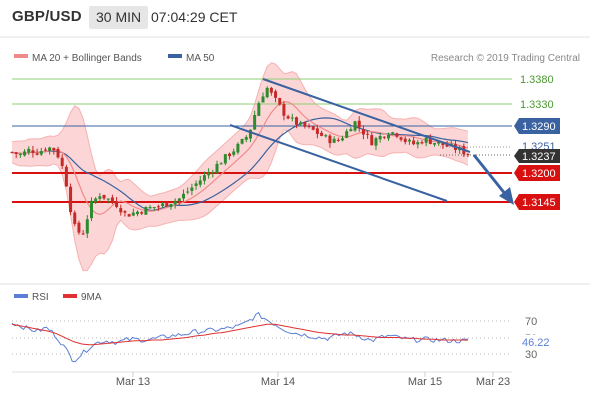 The width and height of the screenshot is (590, 400). Describe the element at coordinates (114, 58) in the screenshot. I see `main-legend: MA 20 + Bollinger Bands MA 50` at that location.